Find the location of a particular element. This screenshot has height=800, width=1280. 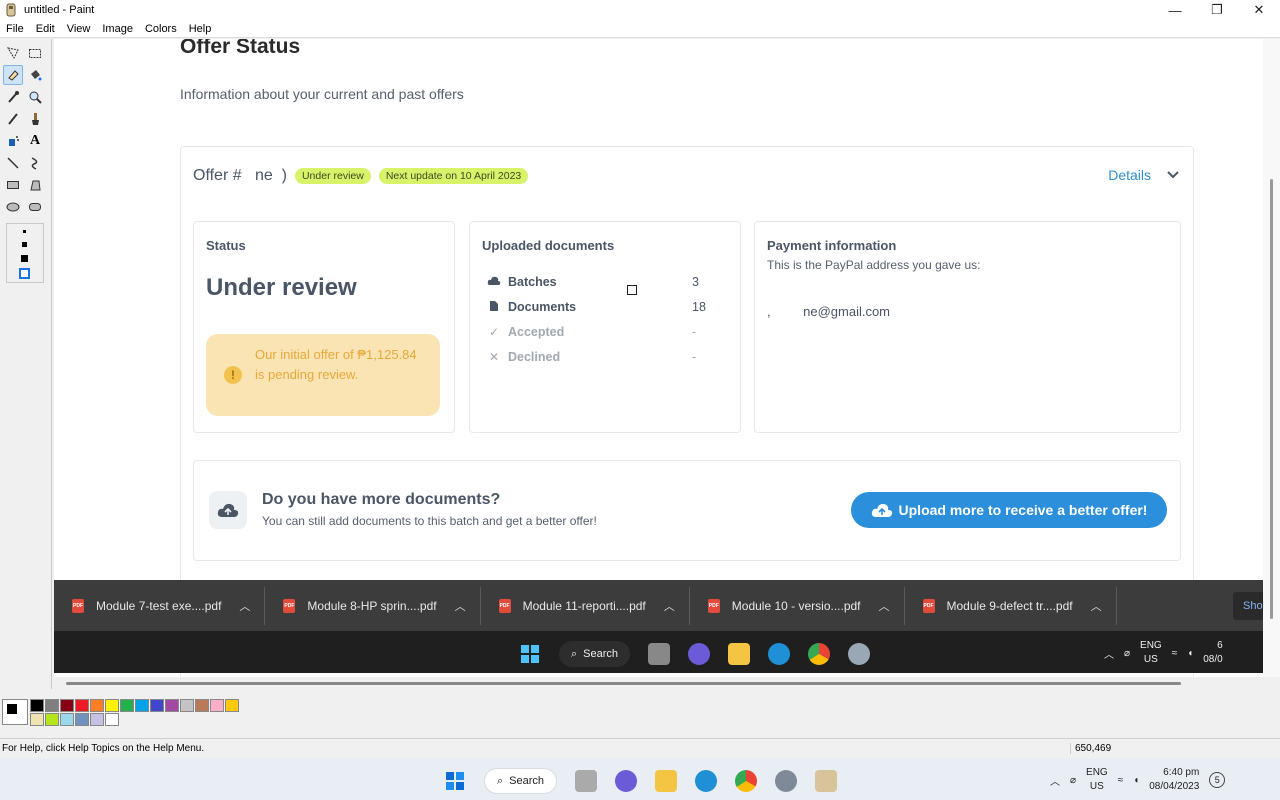

fill-icon is located at coordinates (35, 75).